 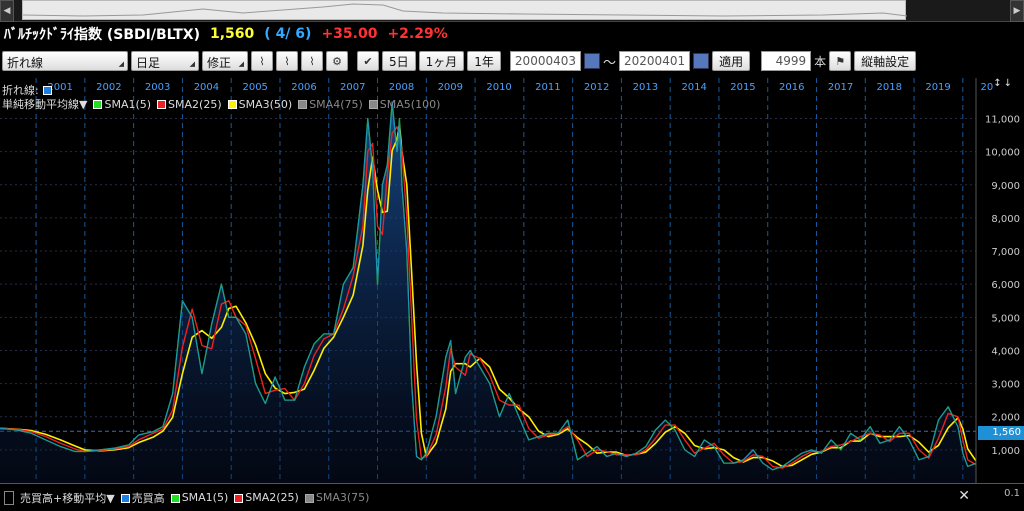 What do you see at coordinates (368, 61) in the screenshot?
I see `check-icon: ✔` at bounding box center [368, 61].